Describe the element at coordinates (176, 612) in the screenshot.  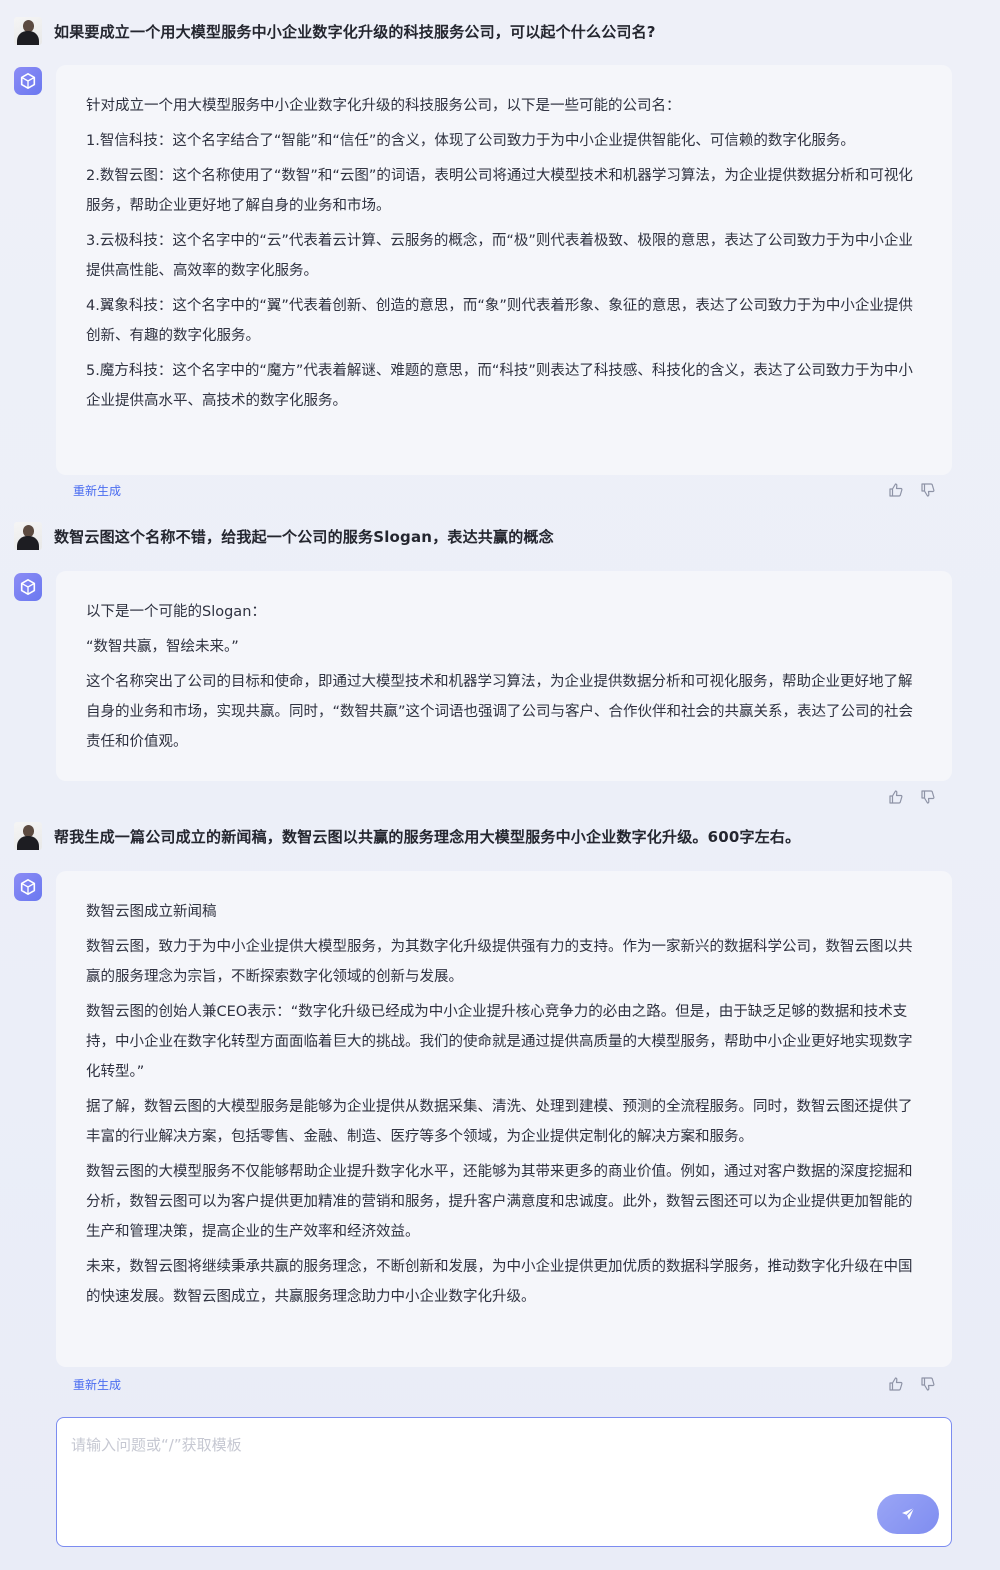
I see `answer-paragraph: 以下是一个可能的Slogan：` at that location.